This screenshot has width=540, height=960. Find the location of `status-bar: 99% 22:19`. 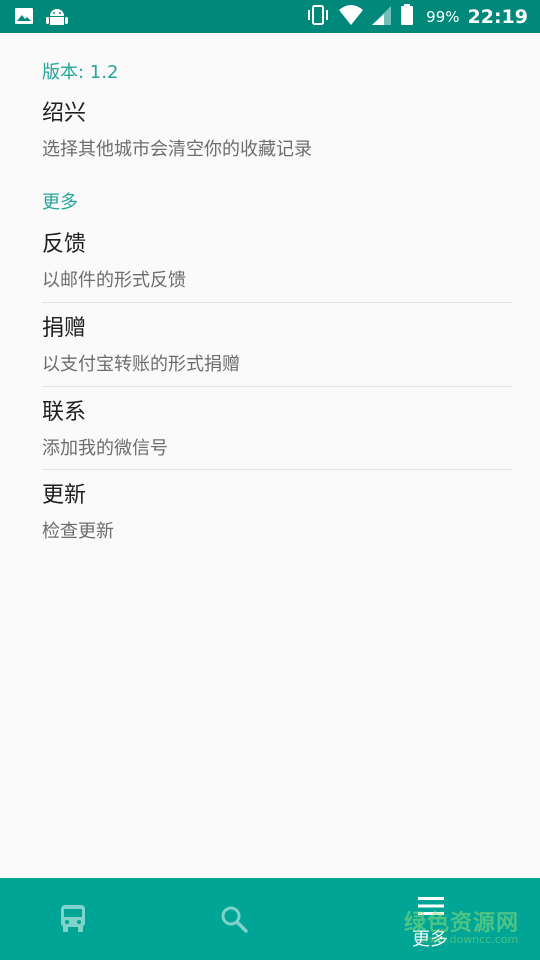

status-bar: 99% 22:19 is located at coordinates (270, 16).